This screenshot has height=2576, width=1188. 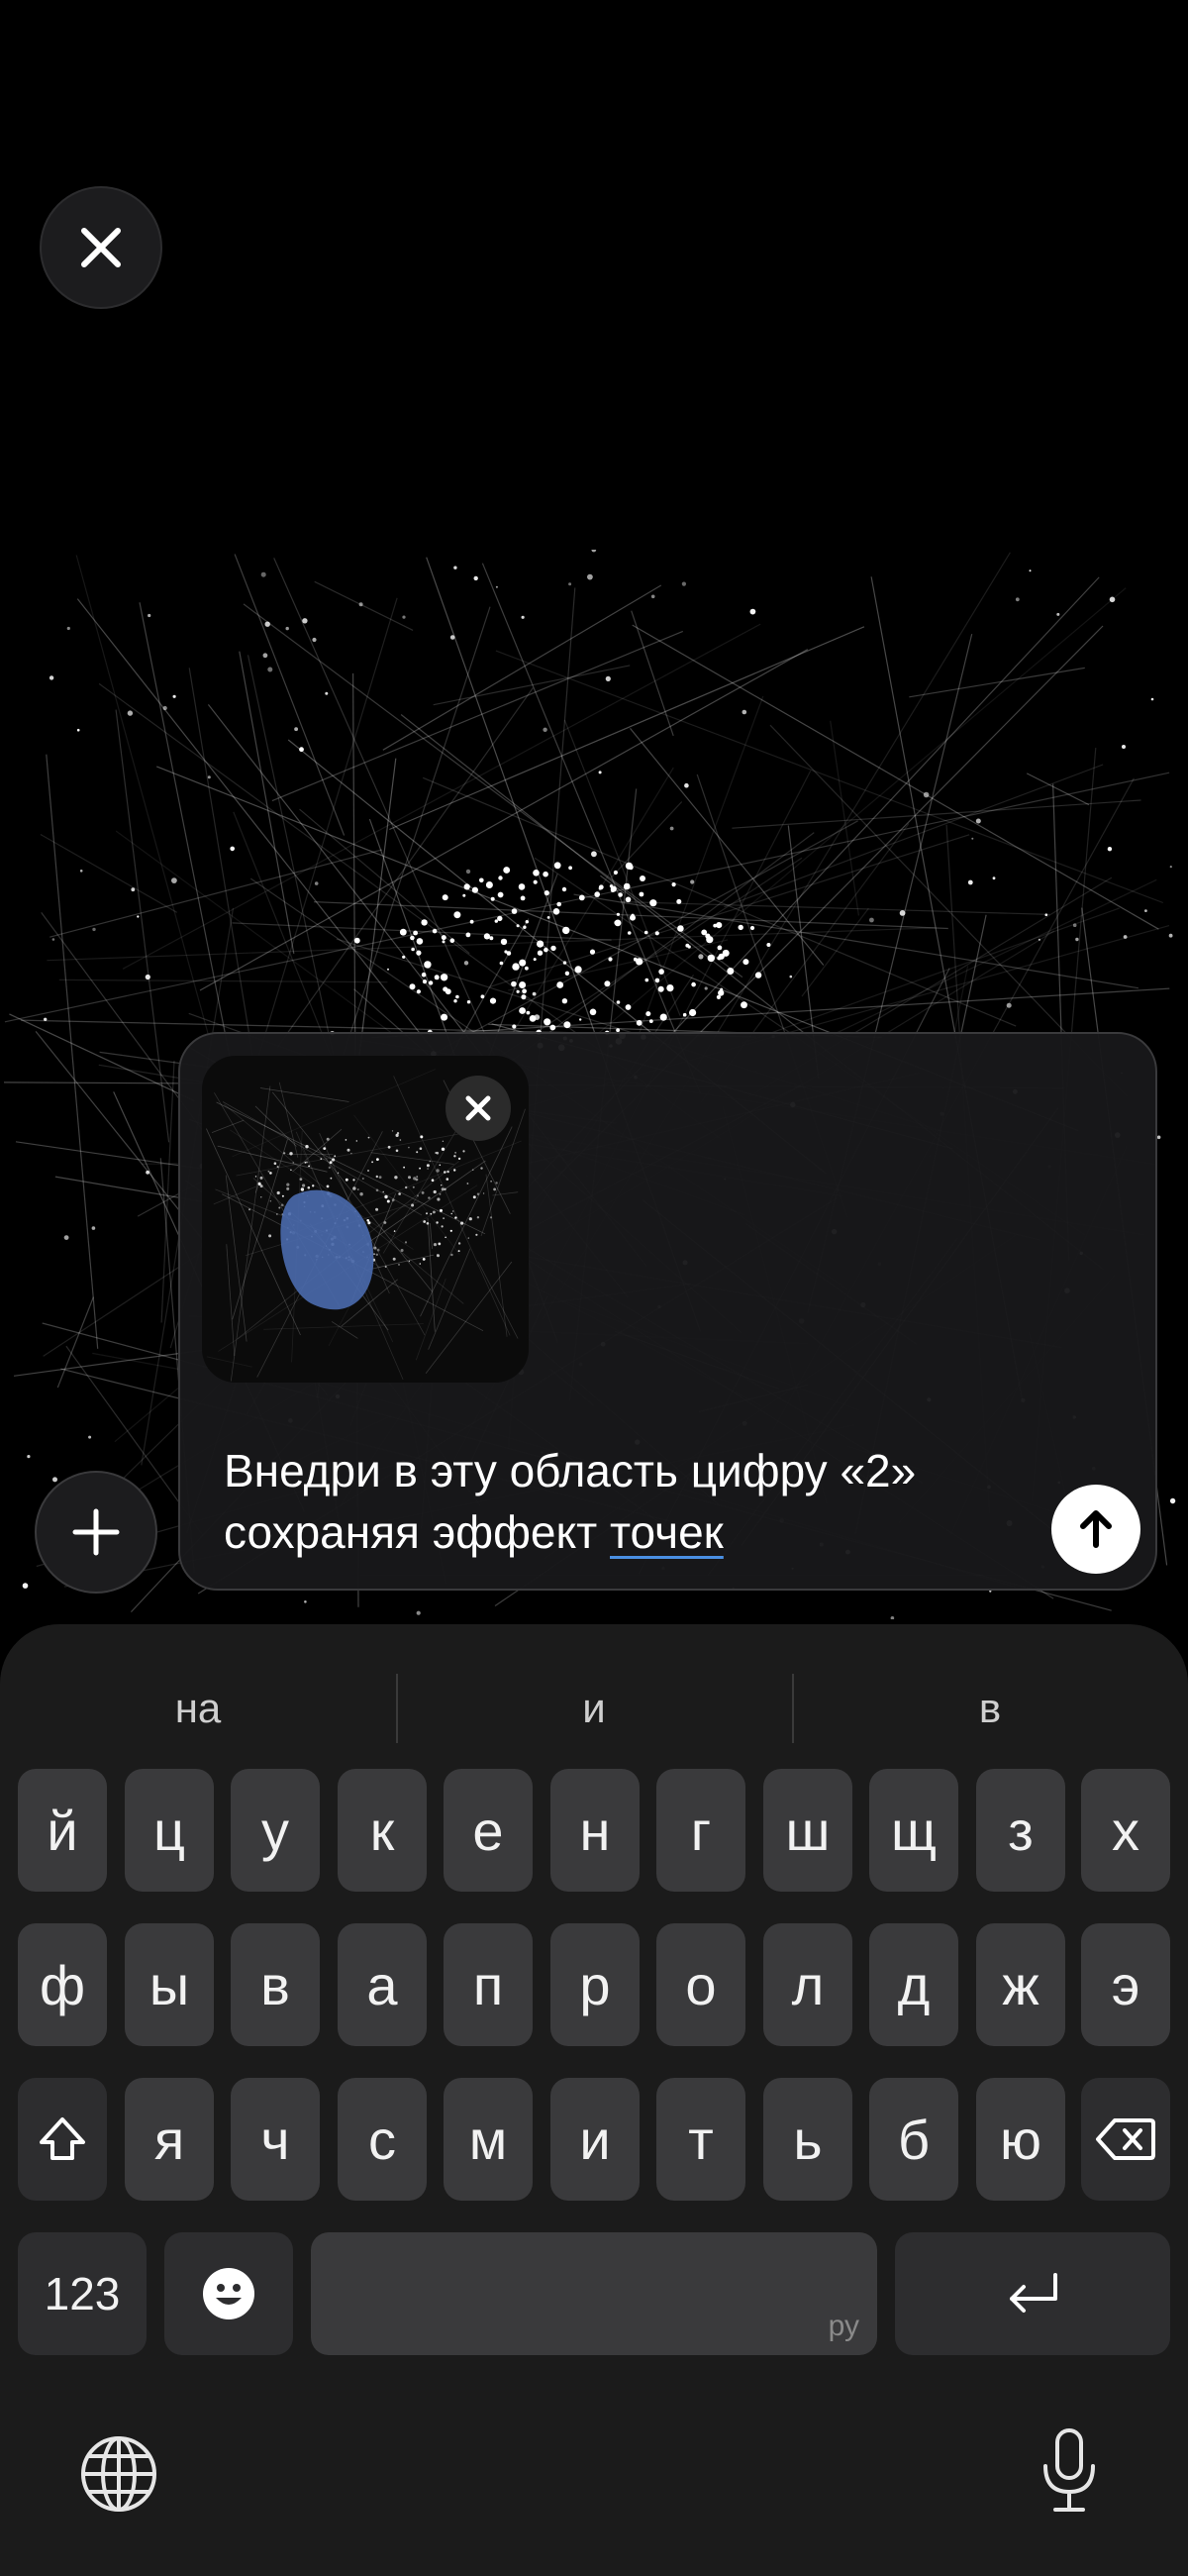 What do you see at coordinates (489, 2139) in the screenshot?
I see `key: м` at bounding box center [489, 2139].